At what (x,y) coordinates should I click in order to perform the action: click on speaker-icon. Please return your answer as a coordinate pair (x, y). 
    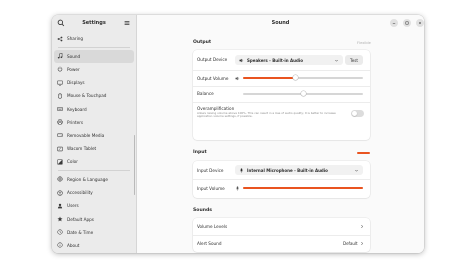
    Looking at the image, I should click on (241, 60).